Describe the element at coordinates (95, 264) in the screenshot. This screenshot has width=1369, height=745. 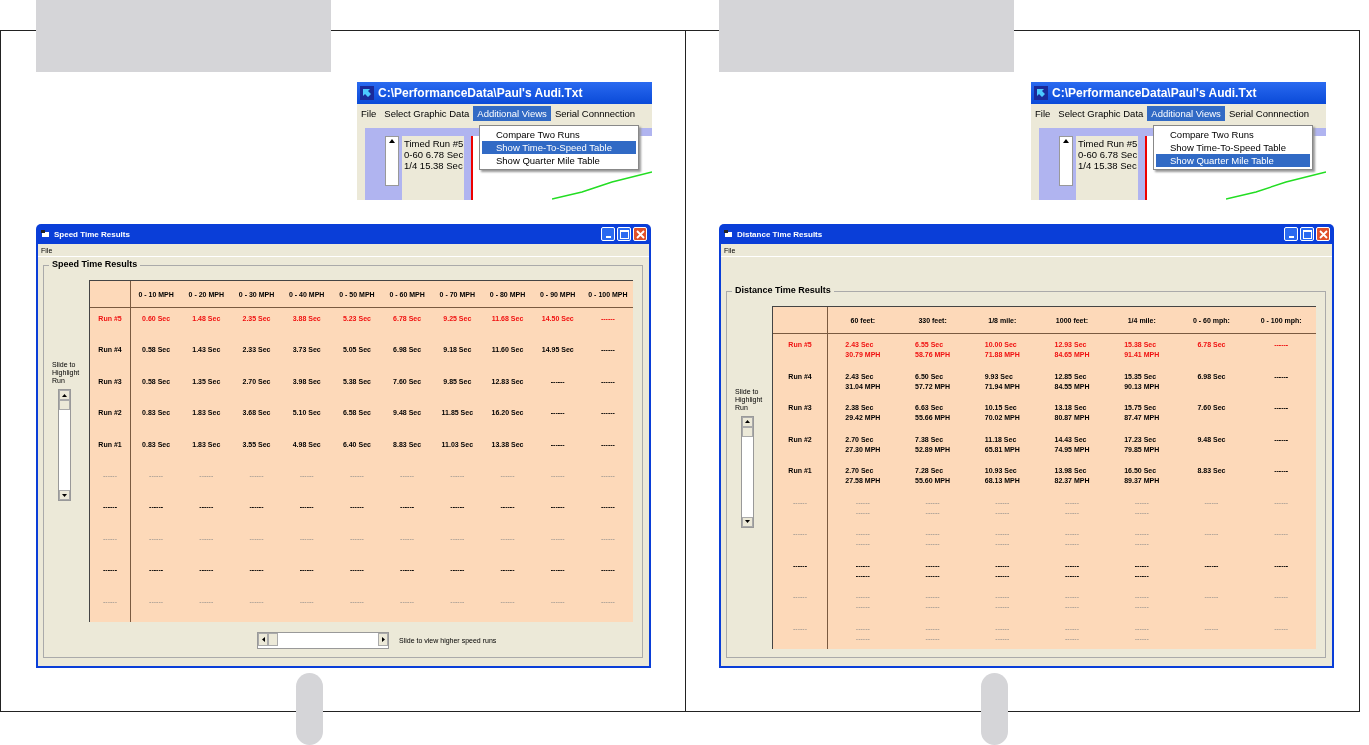
I see `group-title: Speed Time Results` at that location.